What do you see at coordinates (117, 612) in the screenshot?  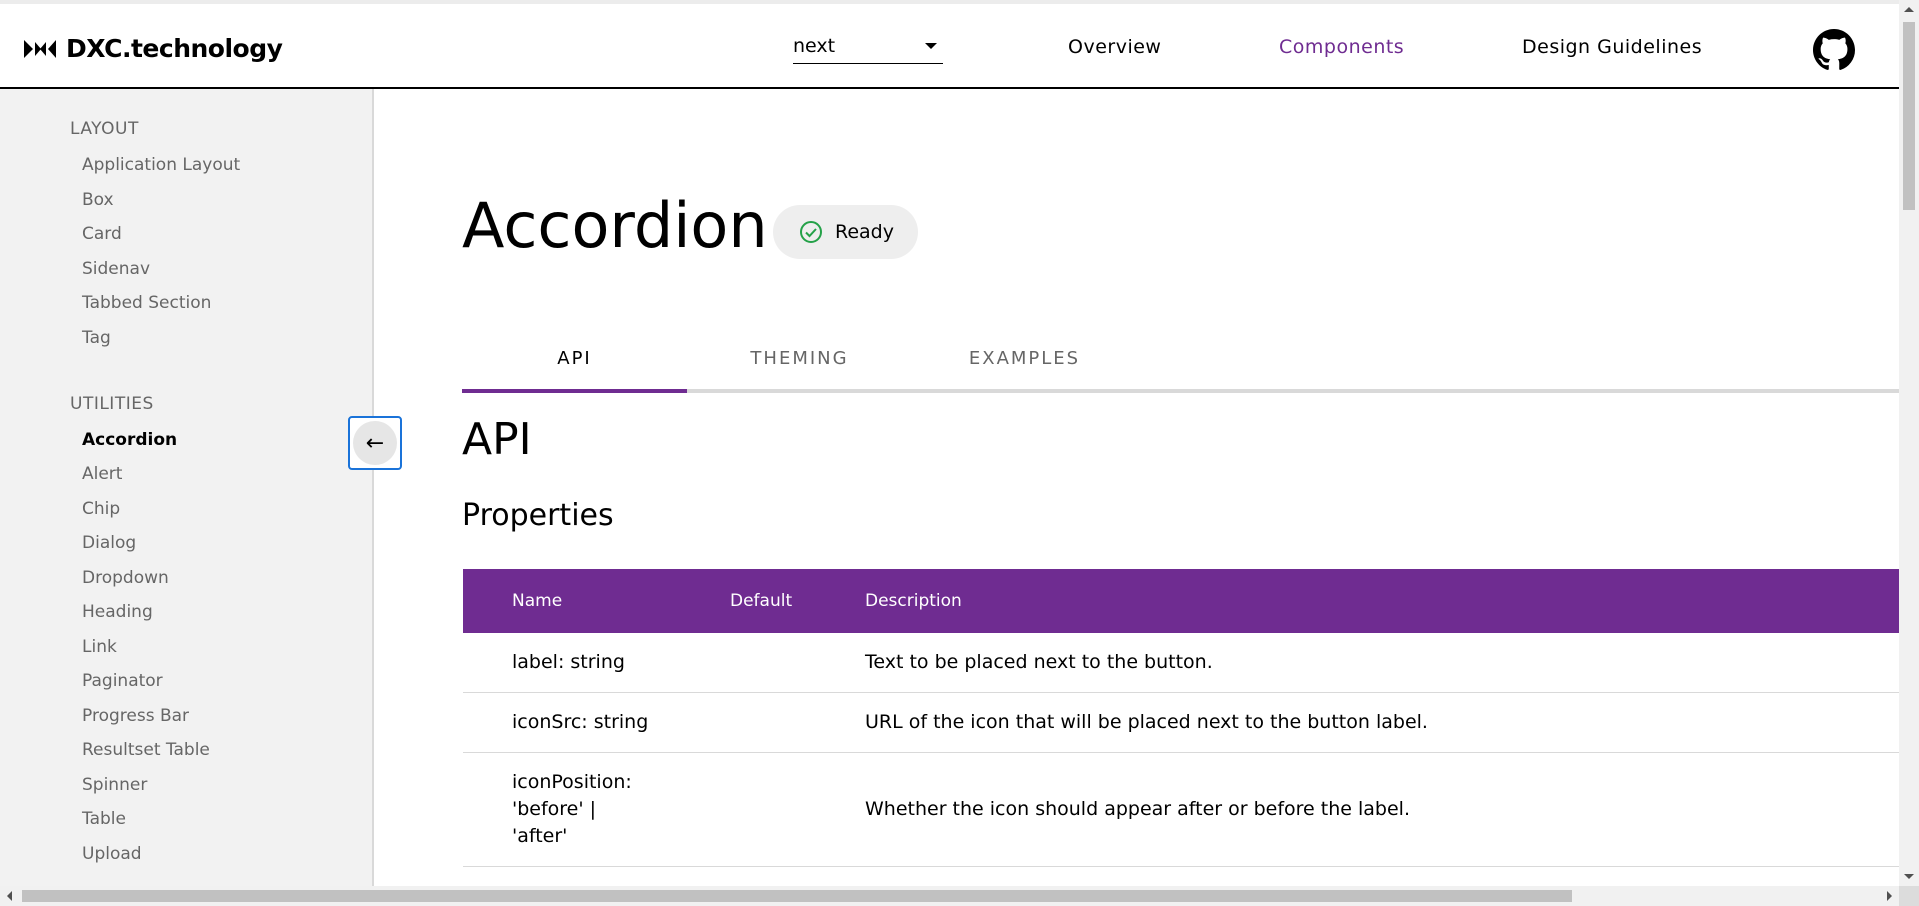 I see `sidebar-item-heading: Heading` at bounding box center [117, 612].